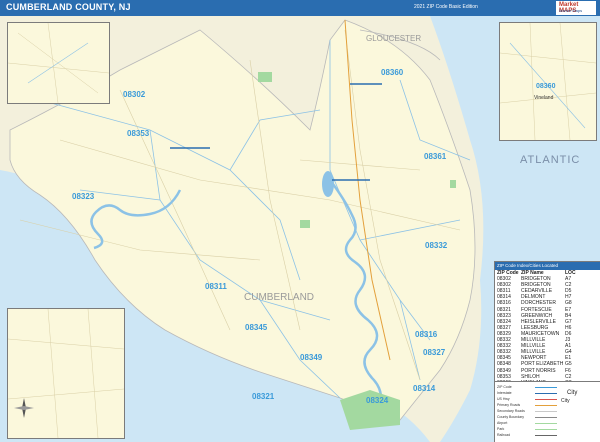 This screenshot has height=442, width=600. I want to click on zip-label: 08314, so click(424, 388).